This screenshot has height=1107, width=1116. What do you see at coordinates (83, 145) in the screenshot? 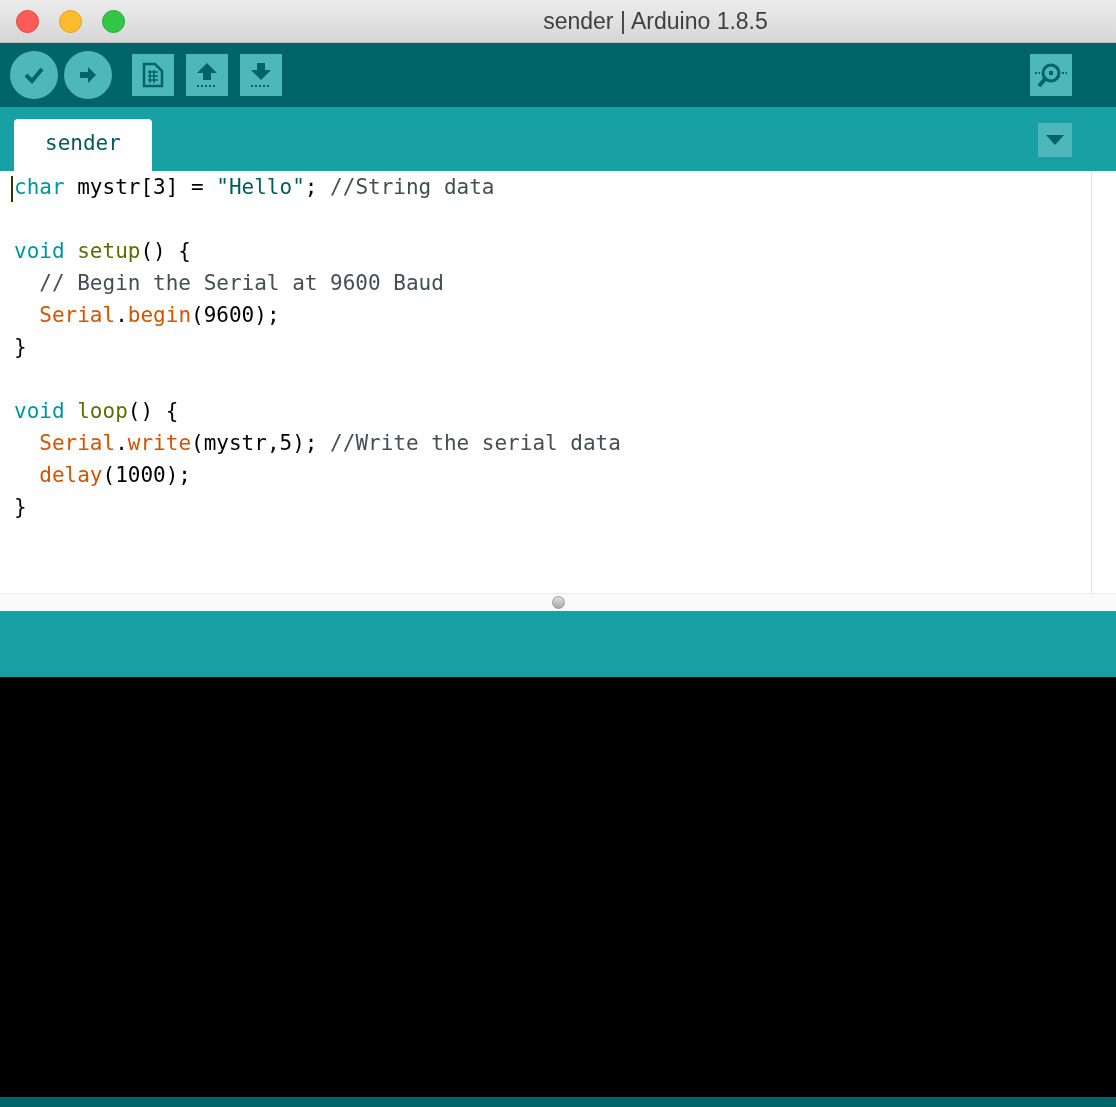
I see `file-tab: sender` at bounding box center [83, 145].